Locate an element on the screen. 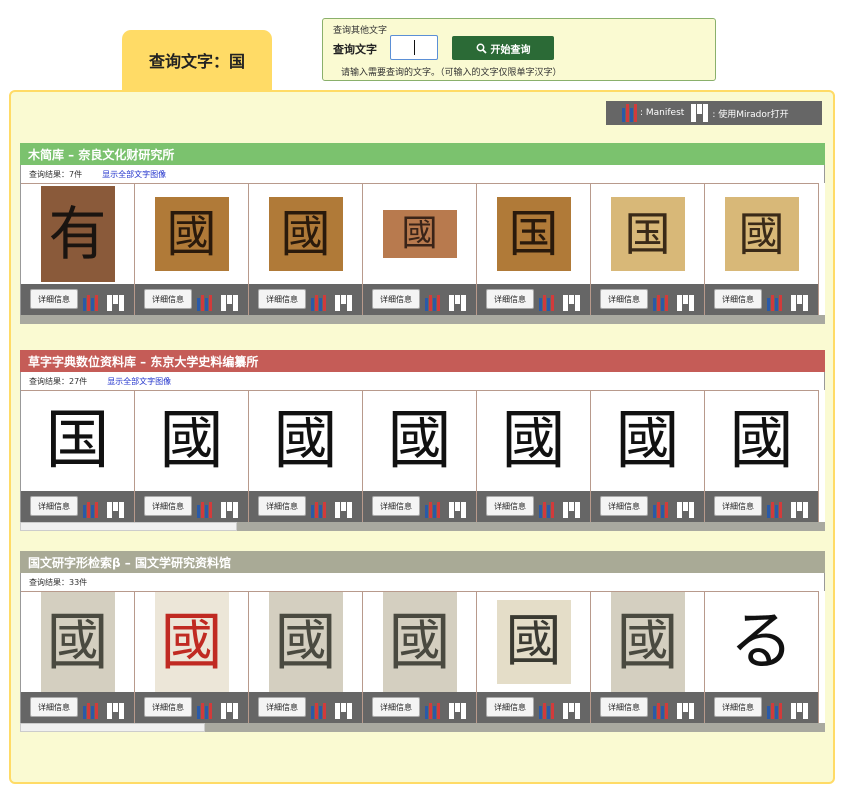 This screenshot has height=800, width=845. character-card: る详細信息 is located at coordinates (762, 657).